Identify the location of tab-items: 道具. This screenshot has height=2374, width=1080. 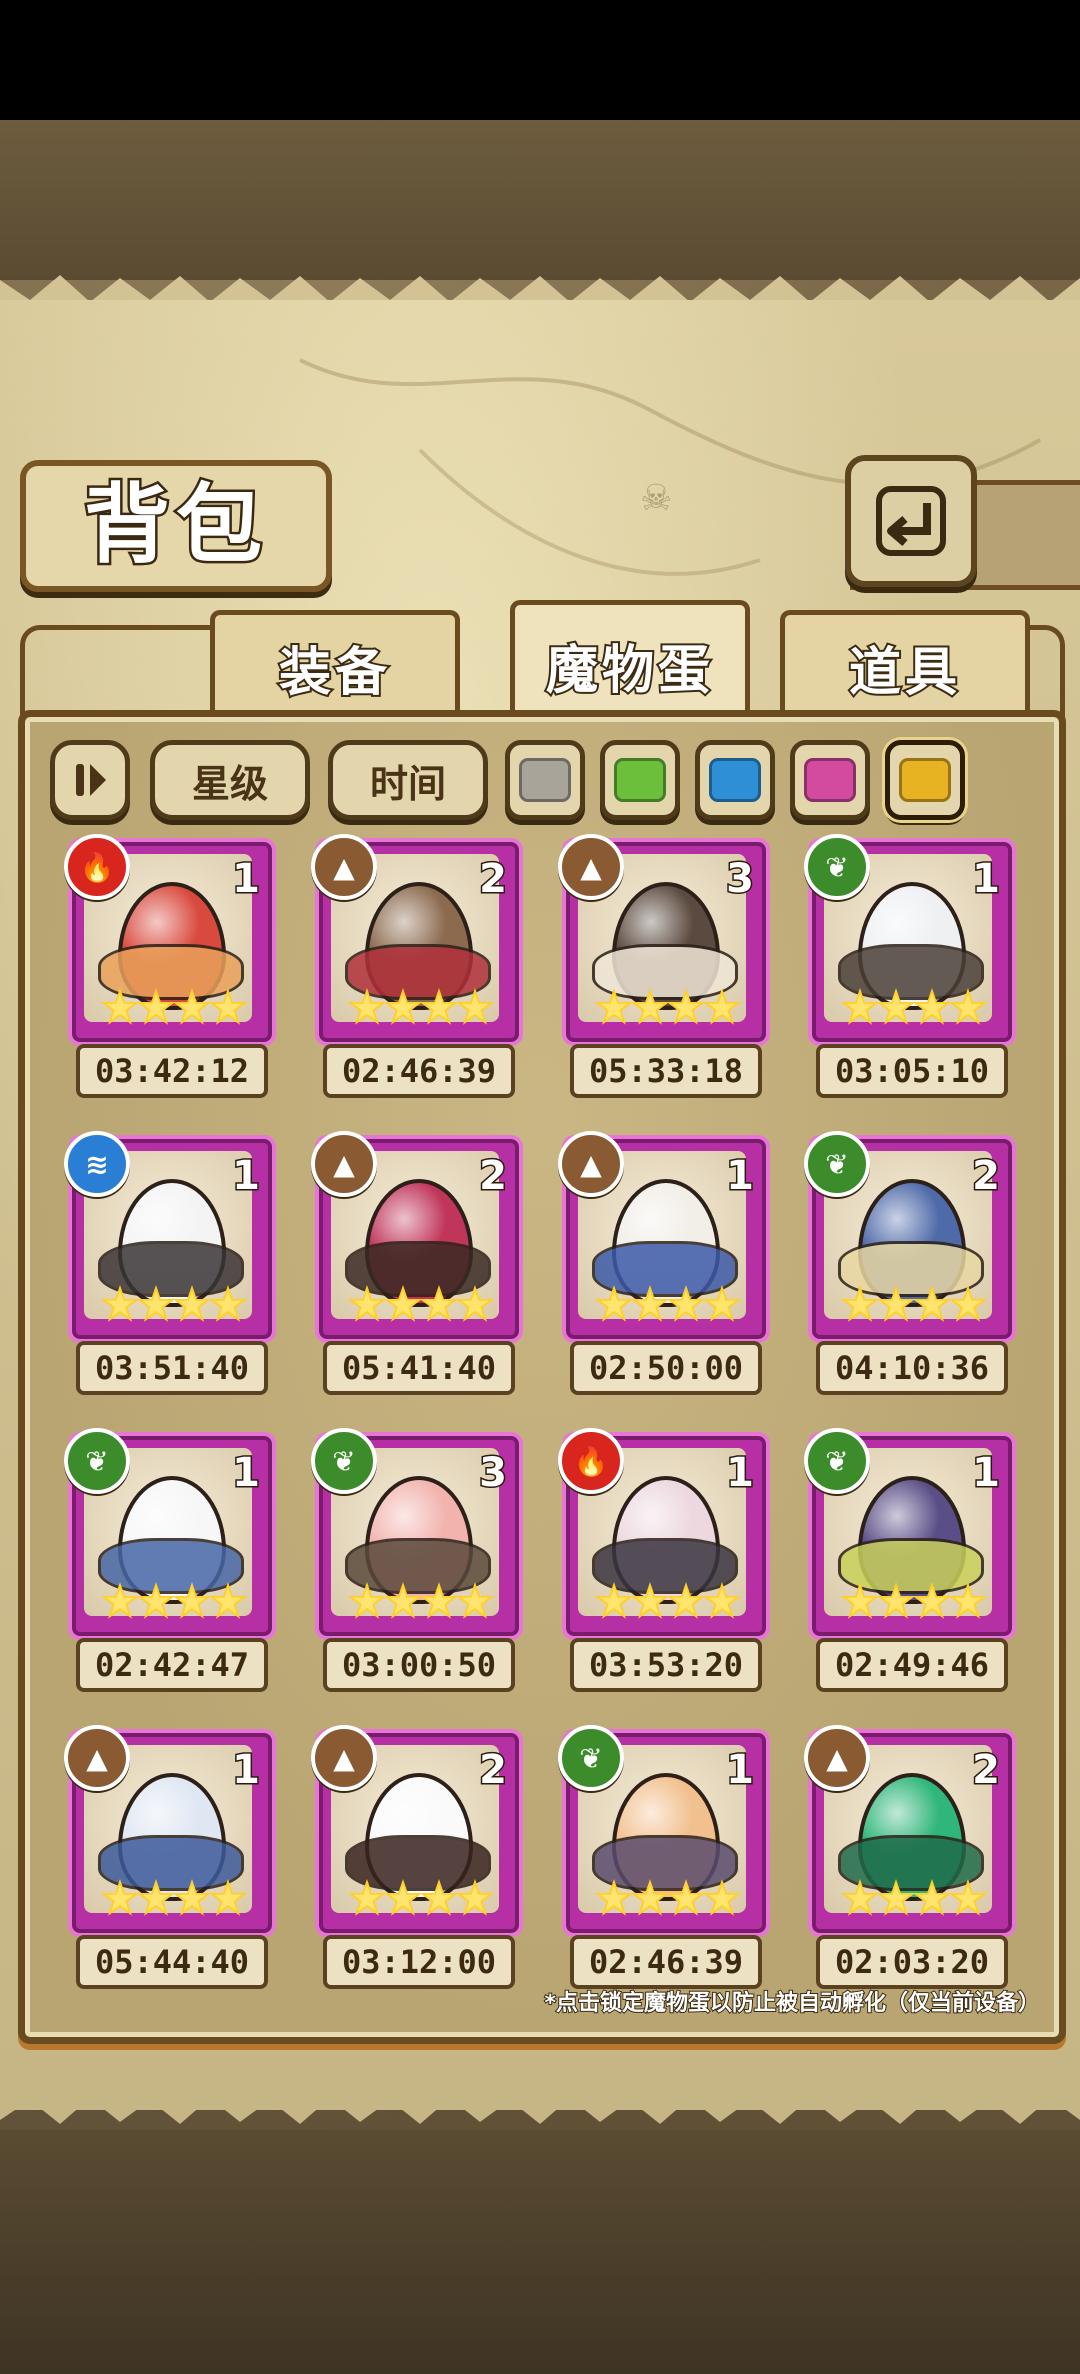
(905, 665).